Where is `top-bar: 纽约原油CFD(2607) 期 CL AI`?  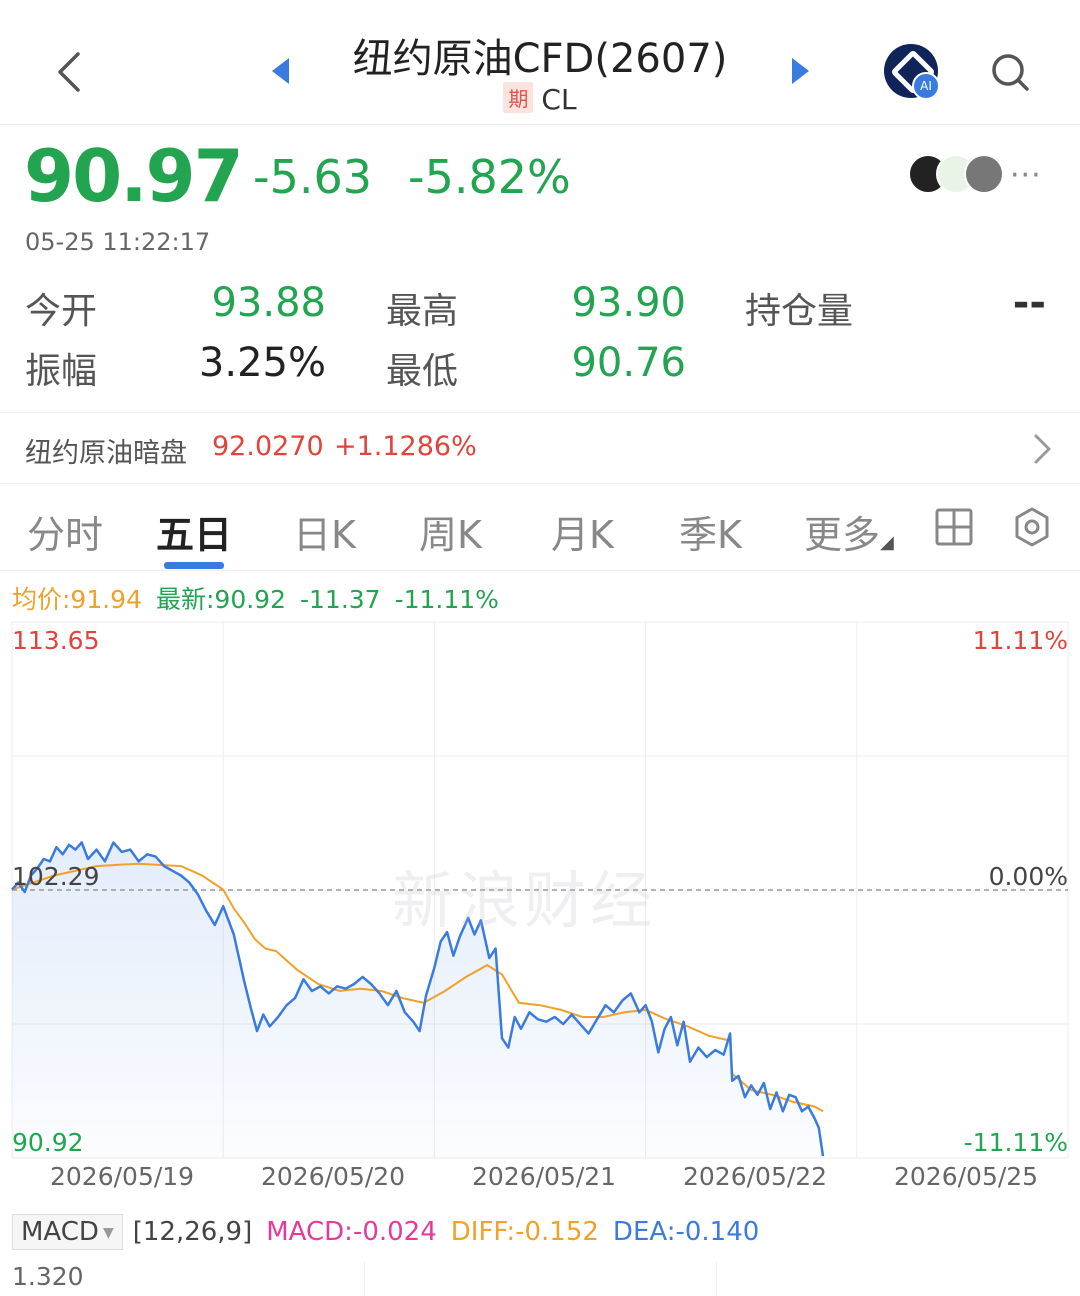 top-bar: 纽约原油CFD(2607) 期 CL AI is located at coordinates (540, 62).